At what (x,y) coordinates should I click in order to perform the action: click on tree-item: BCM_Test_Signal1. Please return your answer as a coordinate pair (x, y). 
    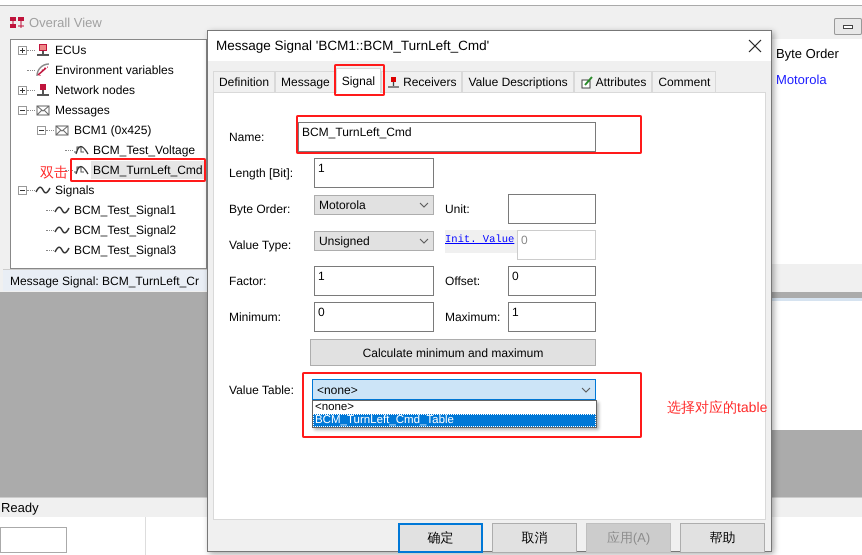
    Looking at the image, I should click on (125, 210).